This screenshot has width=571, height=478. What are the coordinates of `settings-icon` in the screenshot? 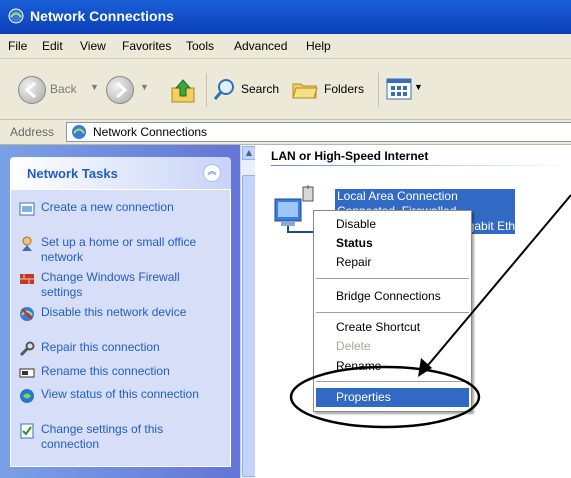 It's located at (27, 431).